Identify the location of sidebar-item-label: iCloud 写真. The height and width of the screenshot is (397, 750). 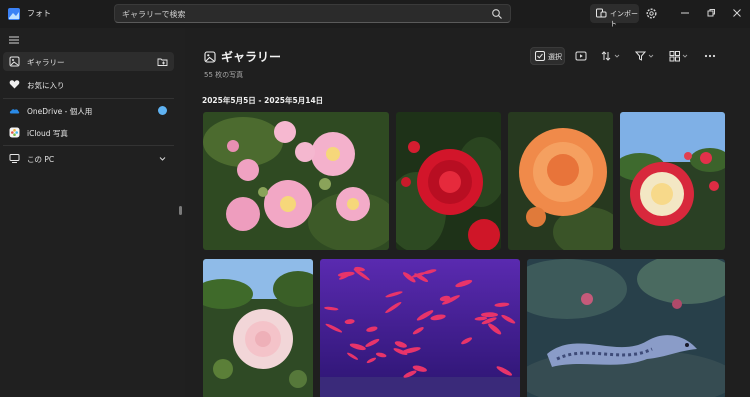
(47, 133).